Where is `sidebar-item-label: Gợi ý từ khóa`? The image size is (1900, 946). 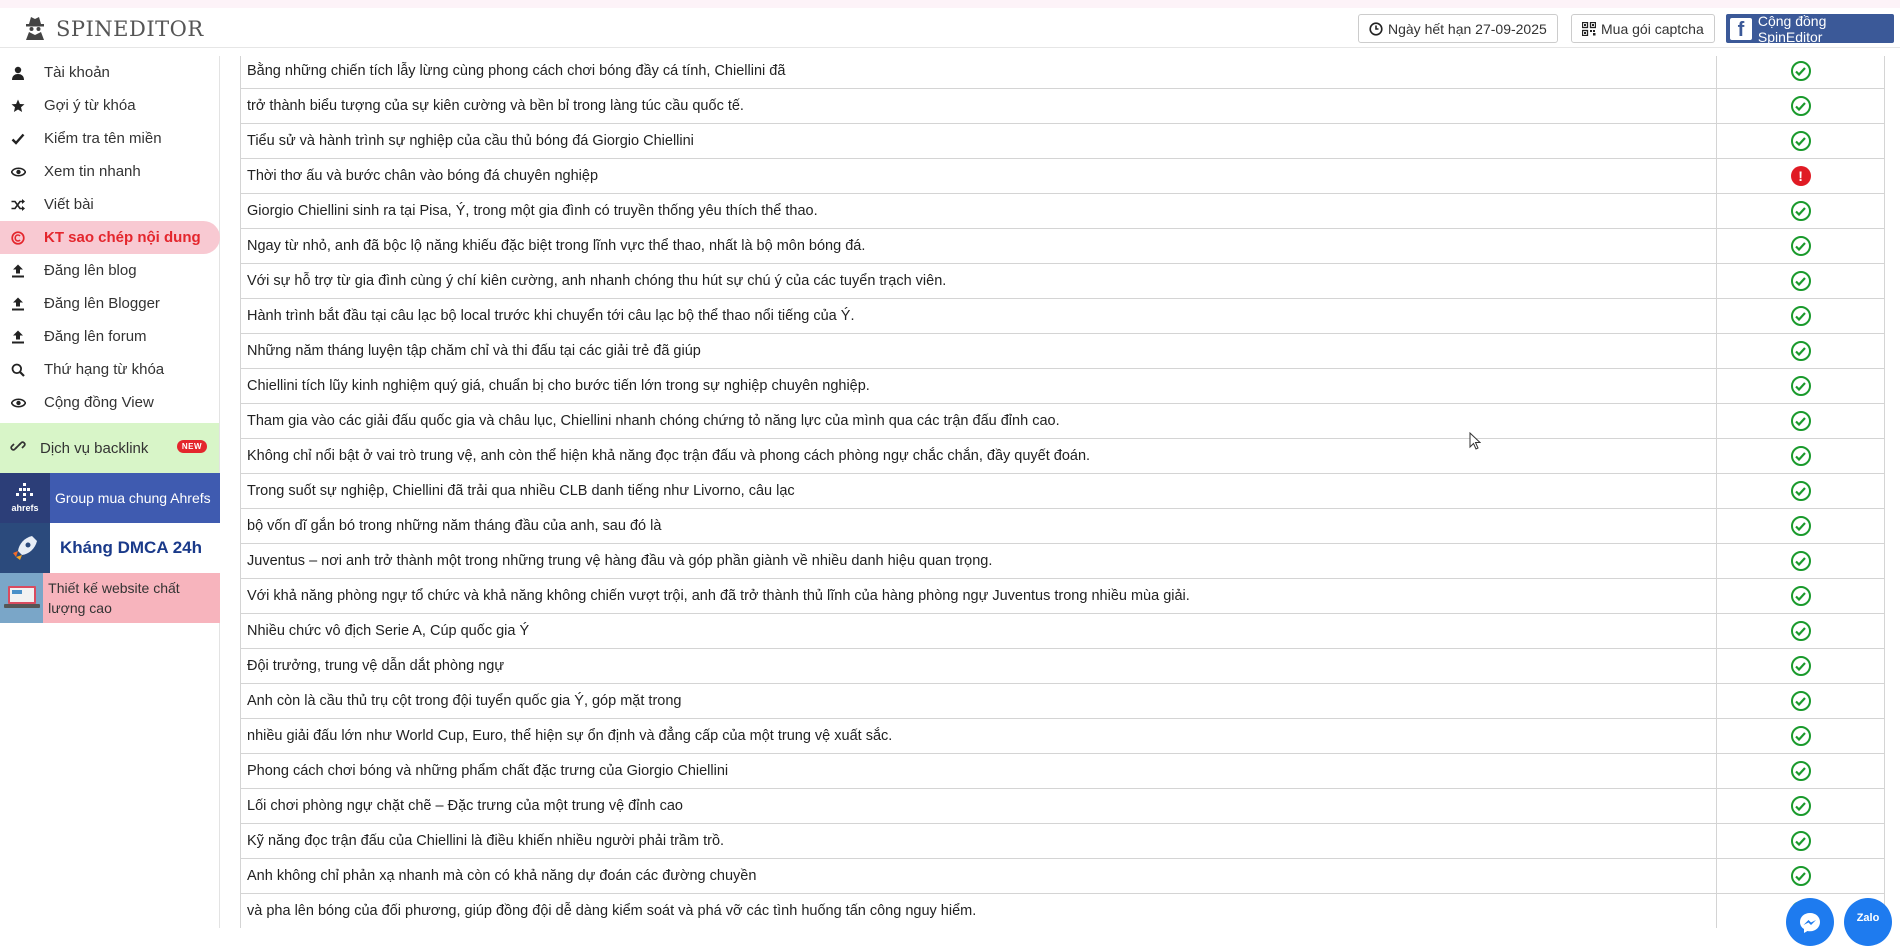 sidebar-item-label: Gợi ý từ khóa is located at coordinates (90, 105).